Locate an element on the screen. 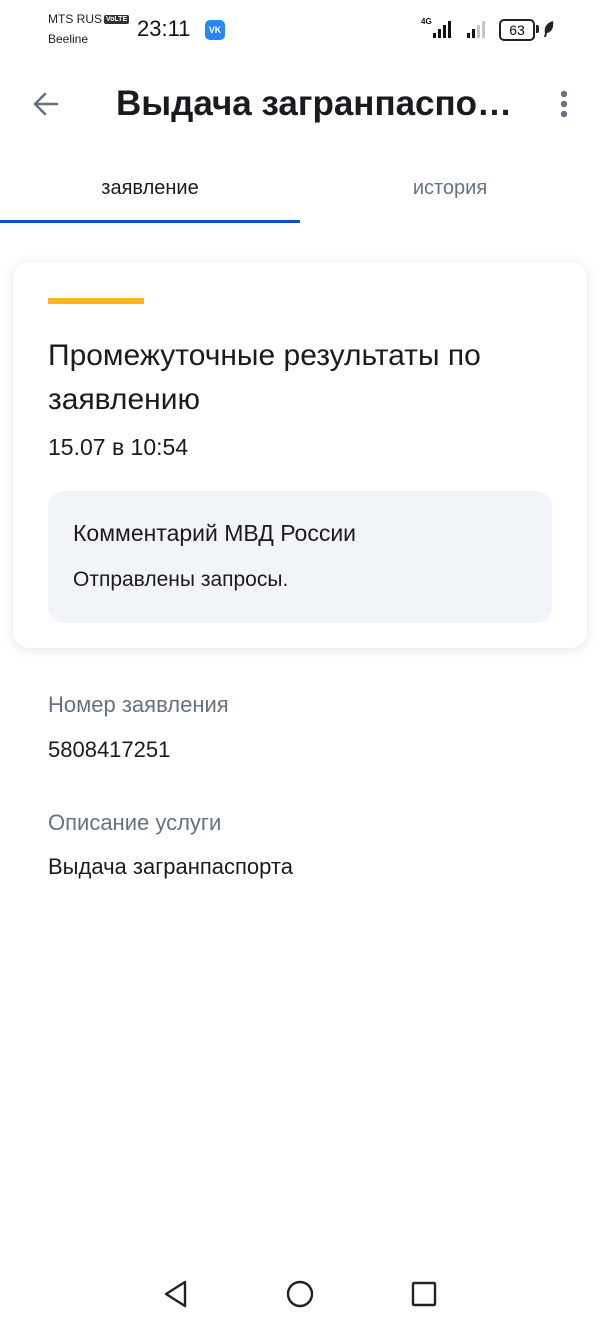 Image resolution: width=600 pixels, height=1327 pixels. vk-notification-icon: VK is located at coordinates (215, 30).